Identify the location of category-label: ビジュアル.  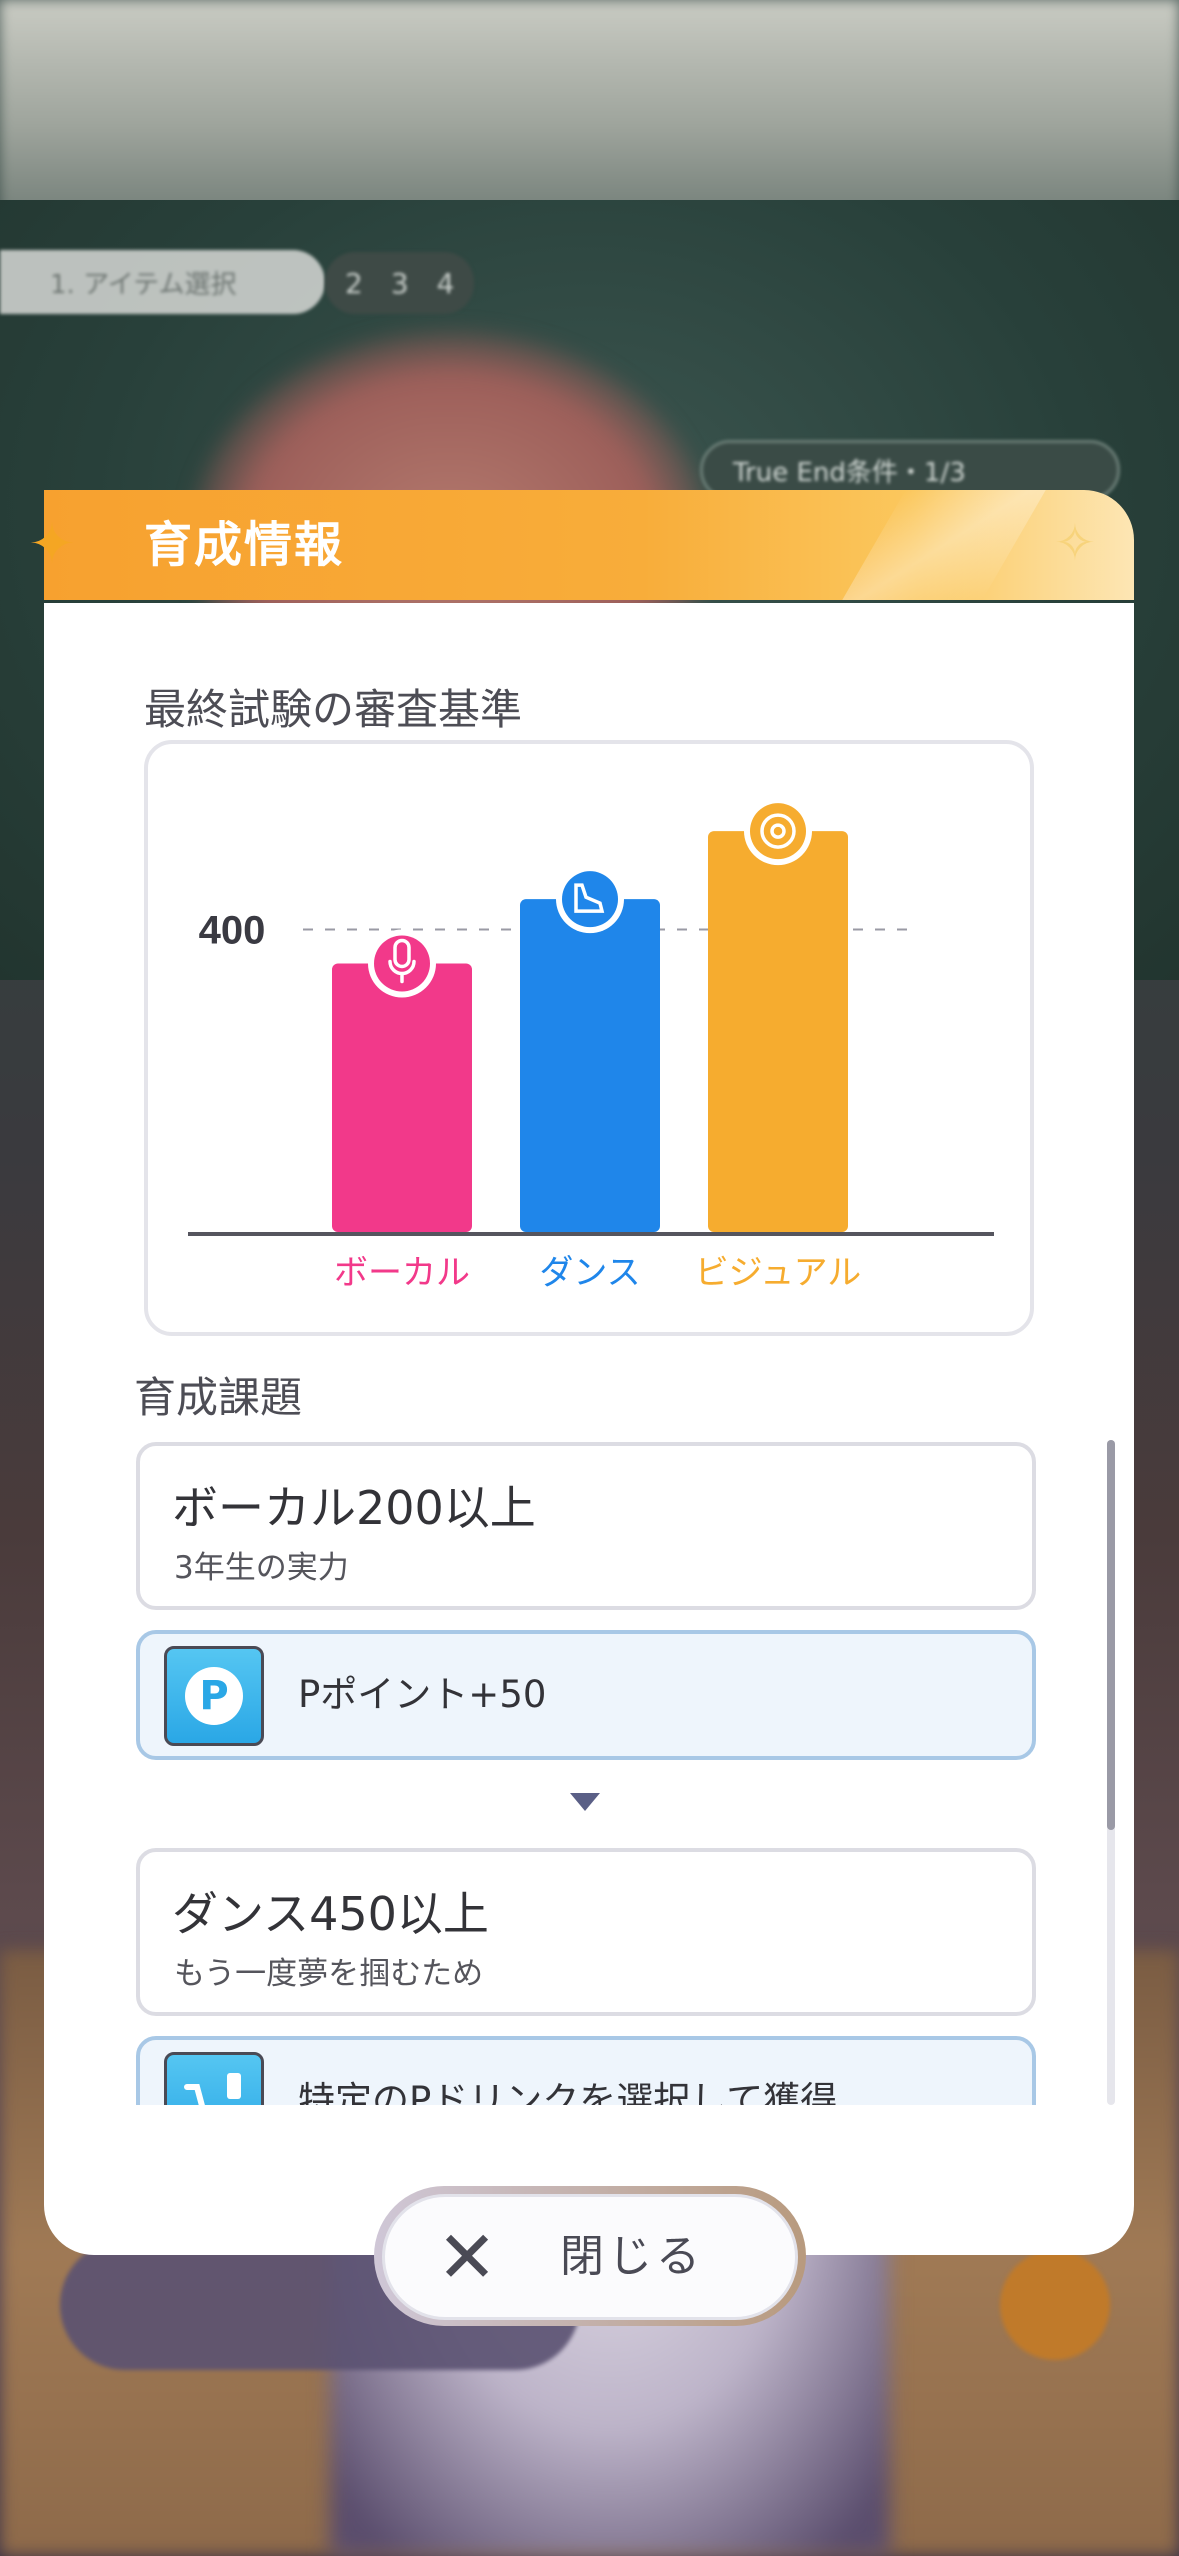
(778, 1273).